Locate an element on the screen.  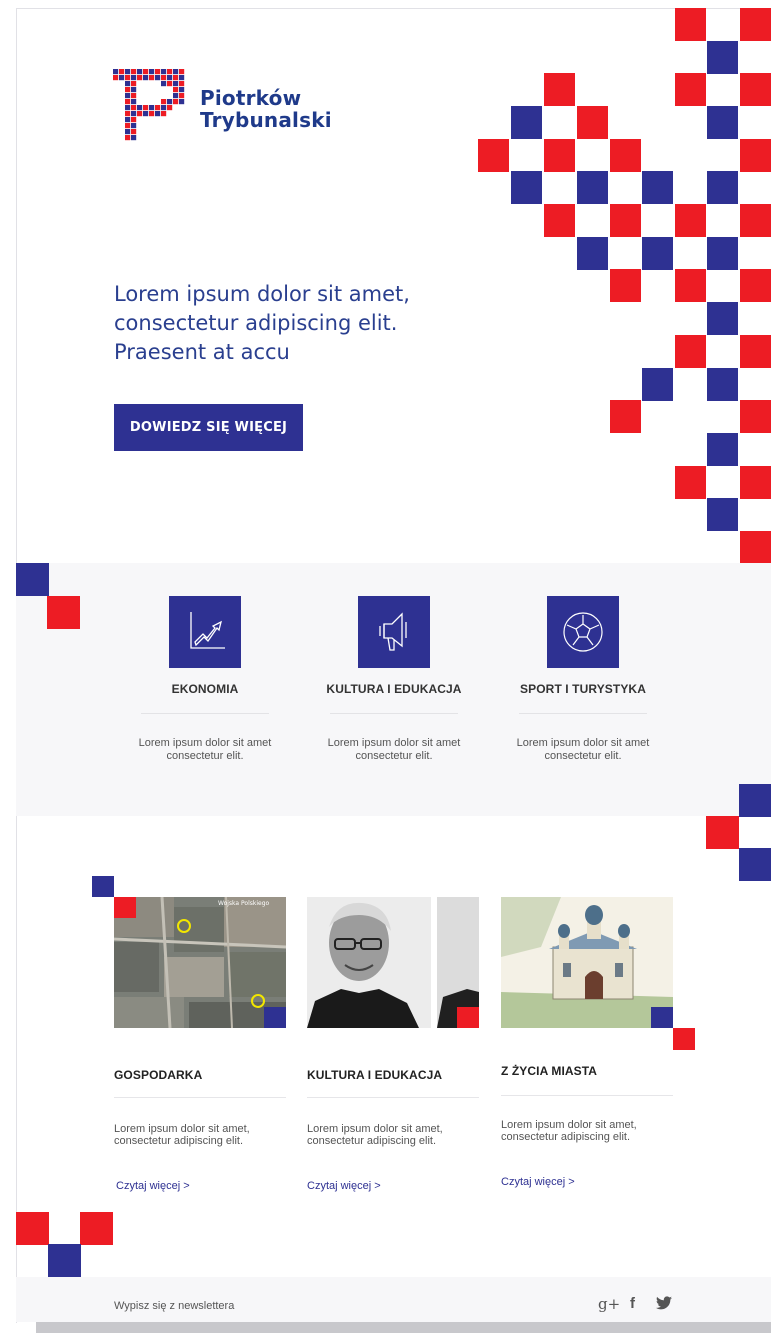
facebook-icon: f is located at coordinates (632, 1304).